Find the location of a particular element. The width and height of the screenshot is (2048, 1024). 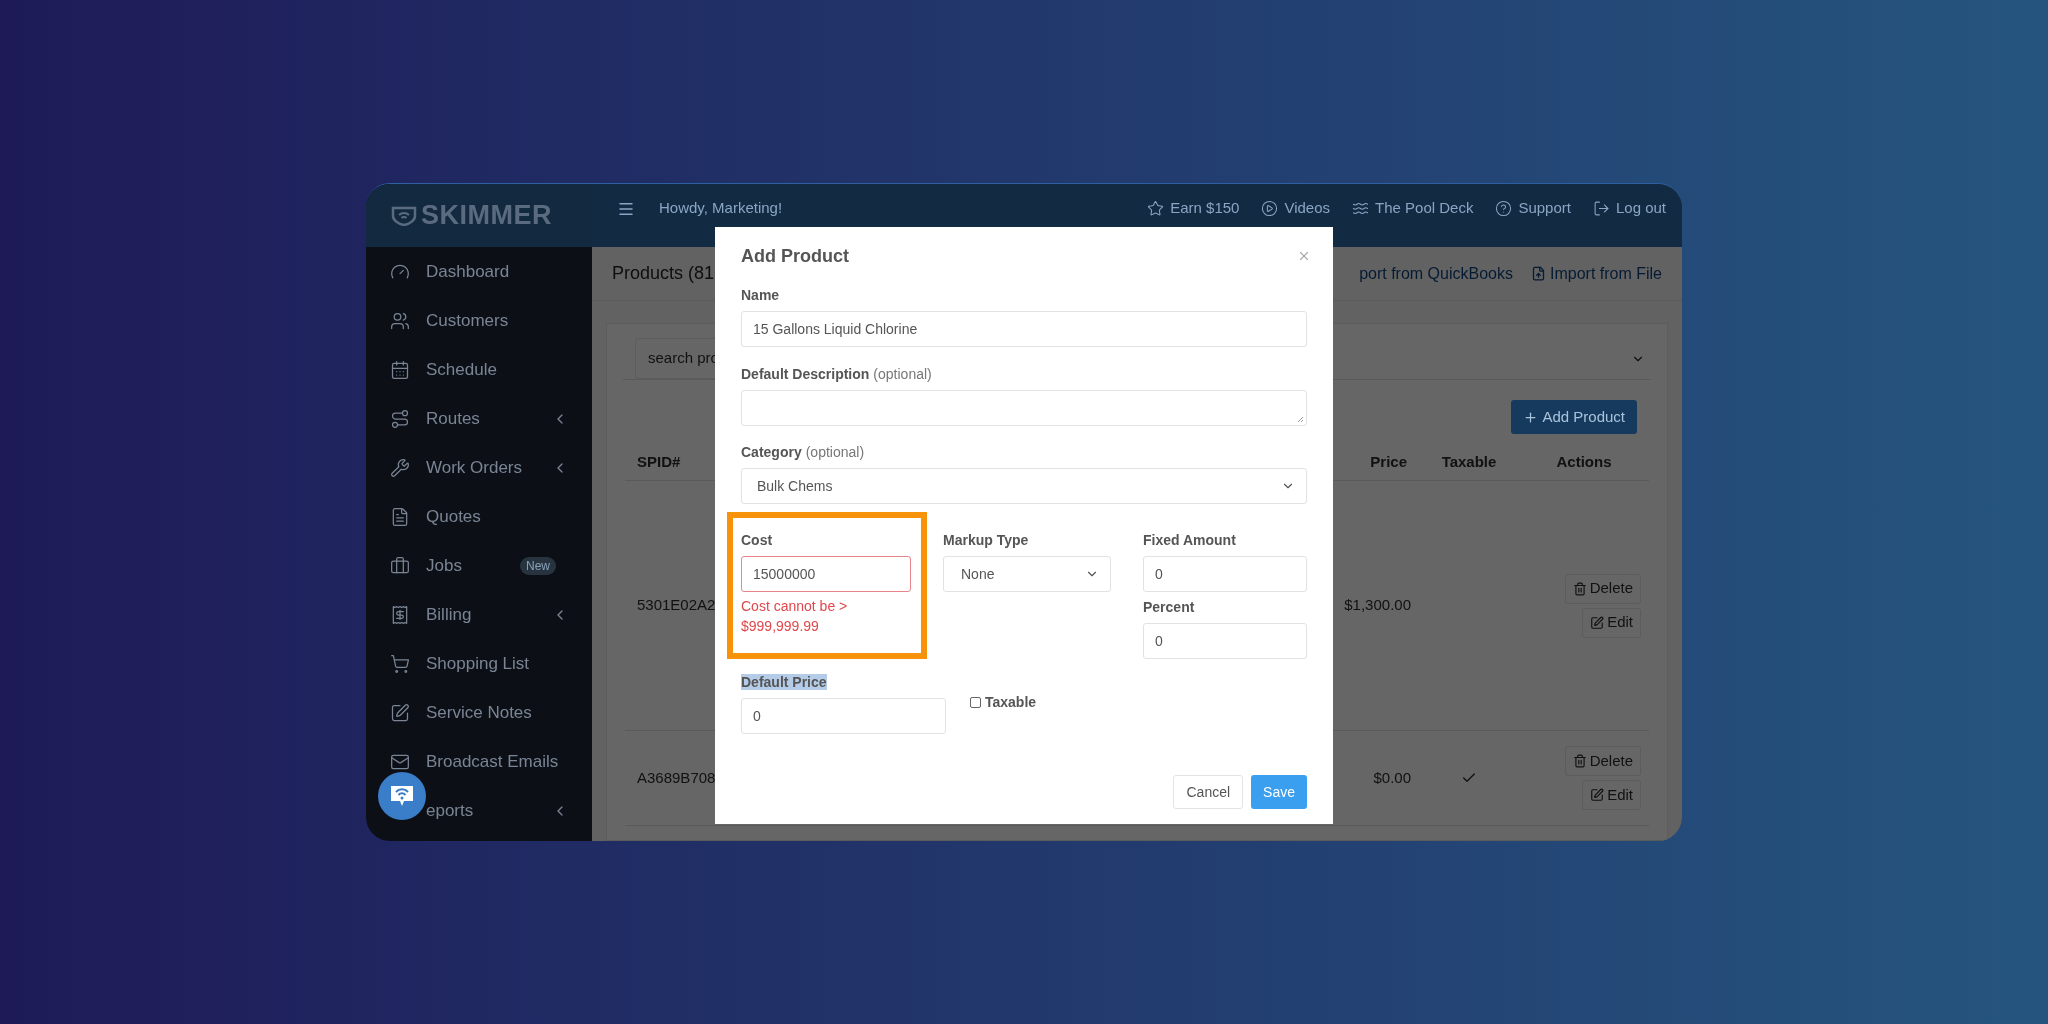

top-link: Support is located at coordinates (1533, 208).